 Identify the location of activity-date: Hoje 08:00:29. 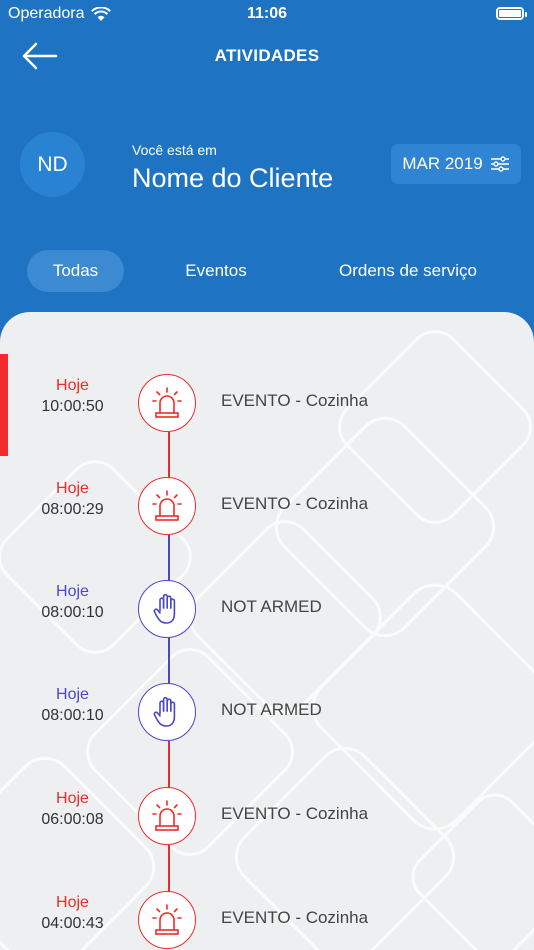
(72, 500).